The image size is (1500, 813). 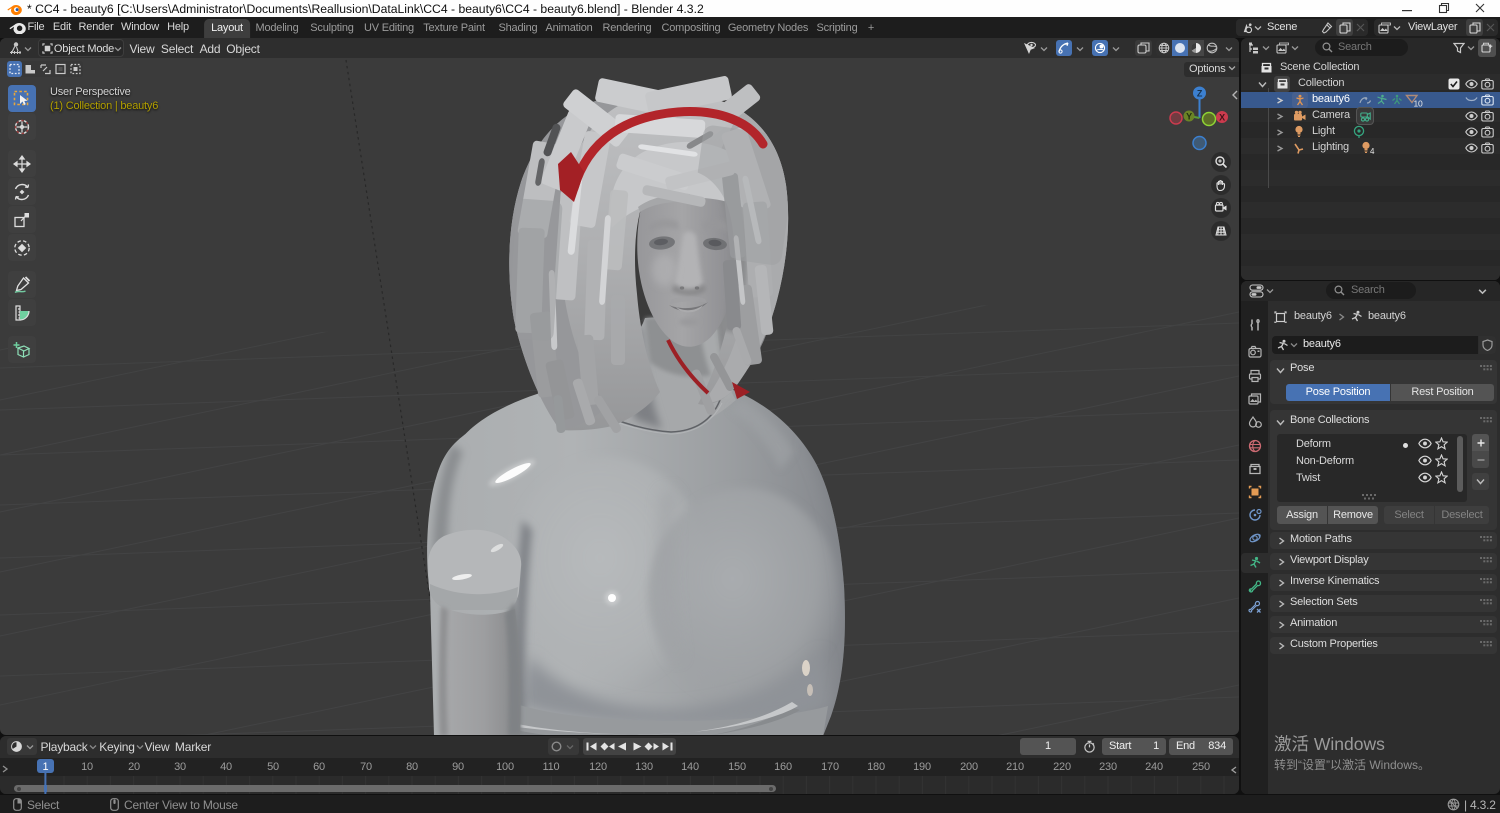 What do you see at coordinates (1200, 94) in the screenshot?
I see `svg-text: Z` at bounding box center [1200, 94].